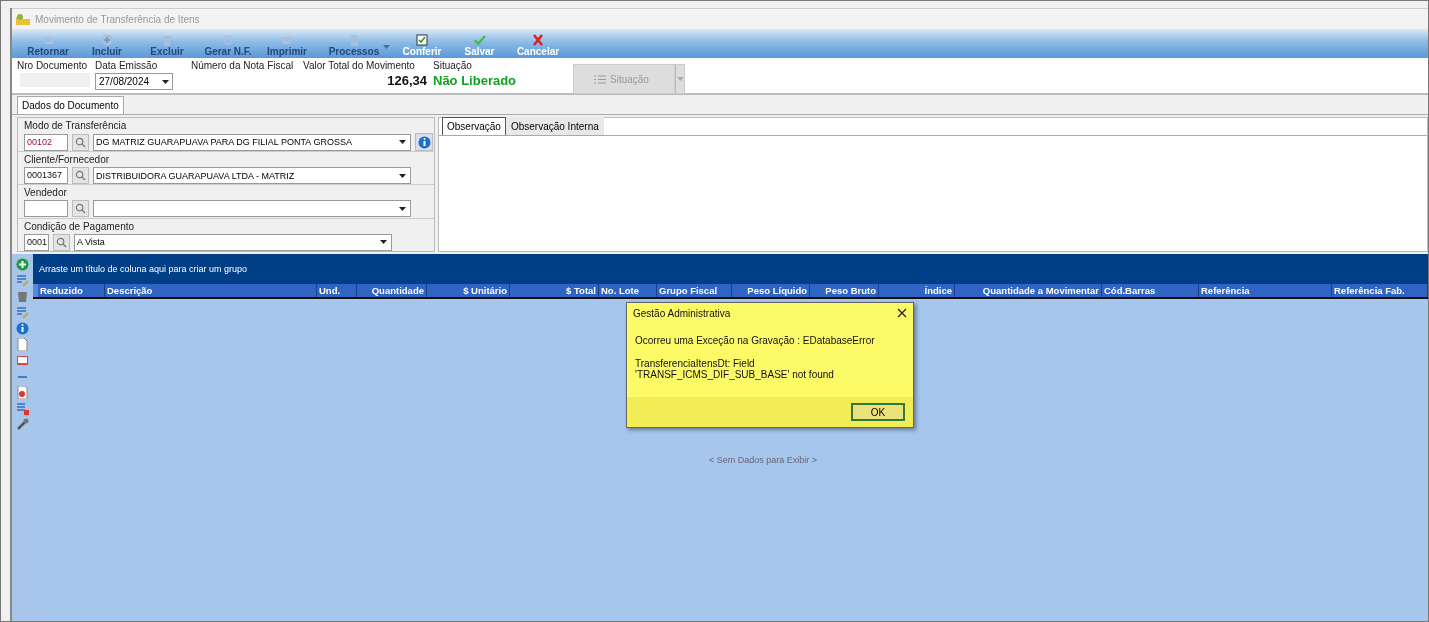 This screenshot has width=1429, height=622. What do you see at coordinates (211, 290) in the screenshot?
I see `column-header: Descrição` at bounding box center [211, 290].